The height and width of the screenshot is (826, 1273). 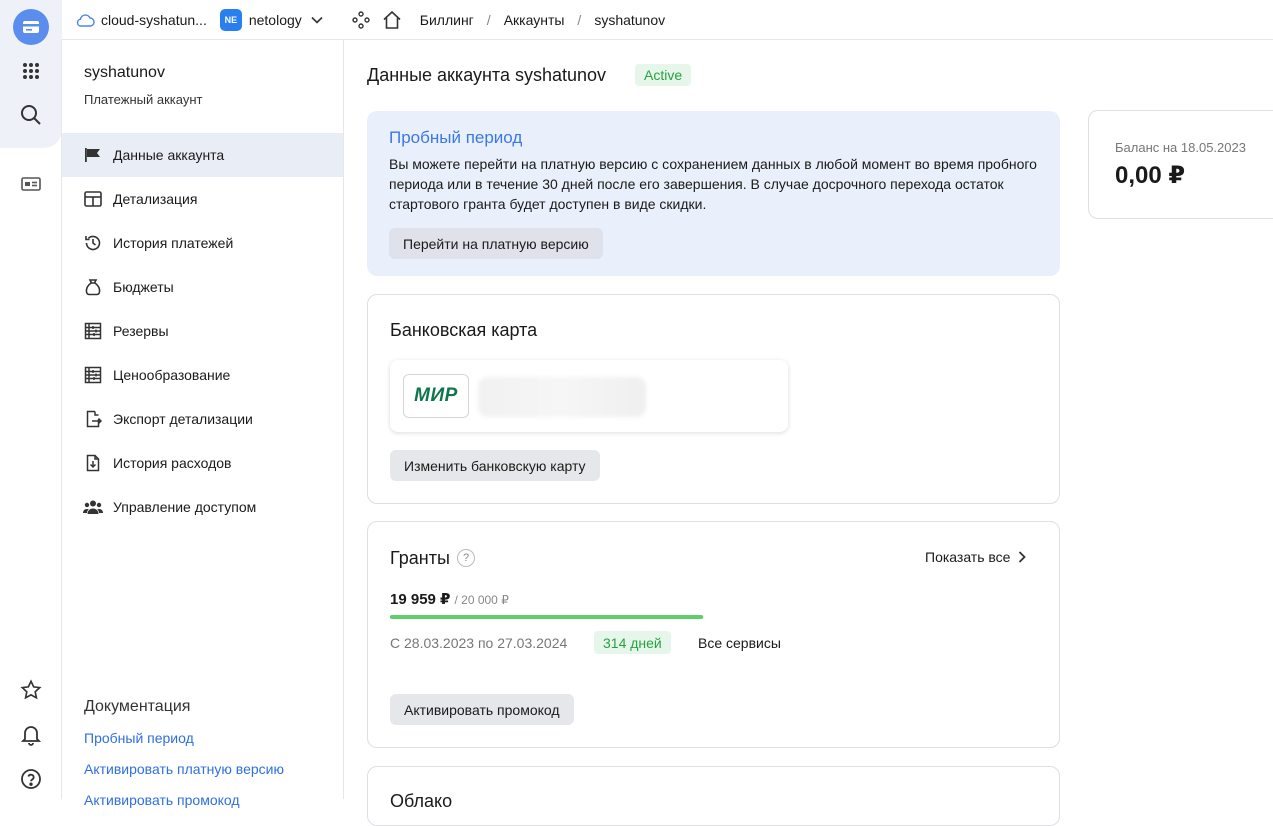 What do you see at coordinates (632, 642) in the screenshot?
I see `days-left-badge: 314 дней` at bounding box center [632, 642].